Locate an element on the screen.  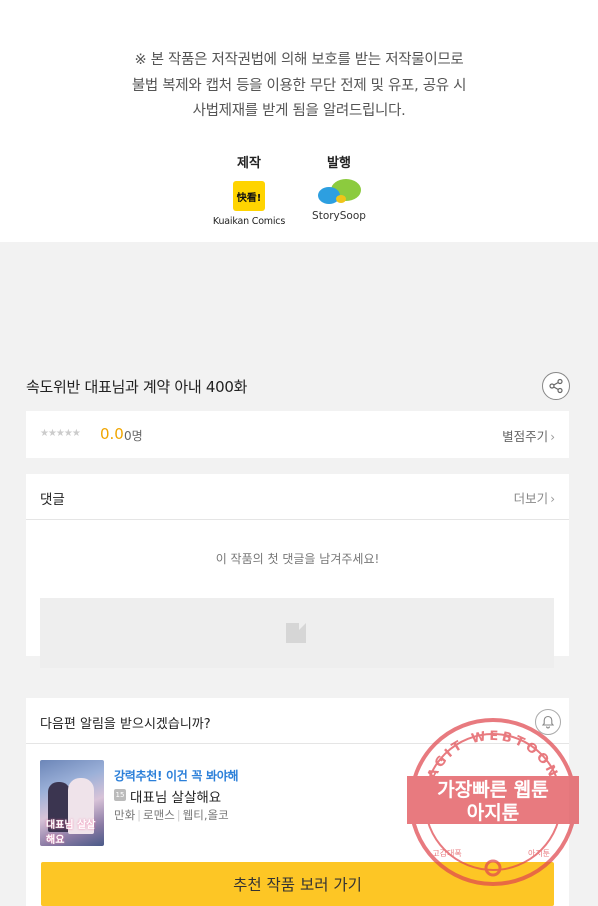
storysoop-logo is located at coordinates (339, 194).